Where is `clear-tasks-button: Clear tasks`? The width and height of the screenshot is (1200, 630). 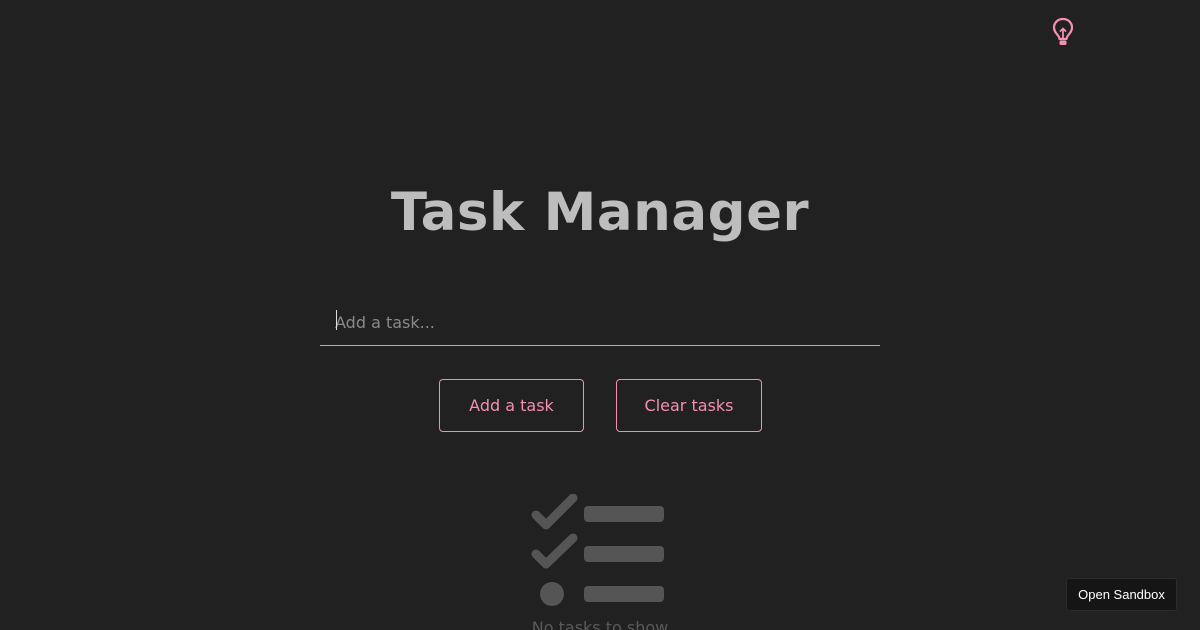
clear-tasks-button: Clear tasks is located at coordinates (689, 405).